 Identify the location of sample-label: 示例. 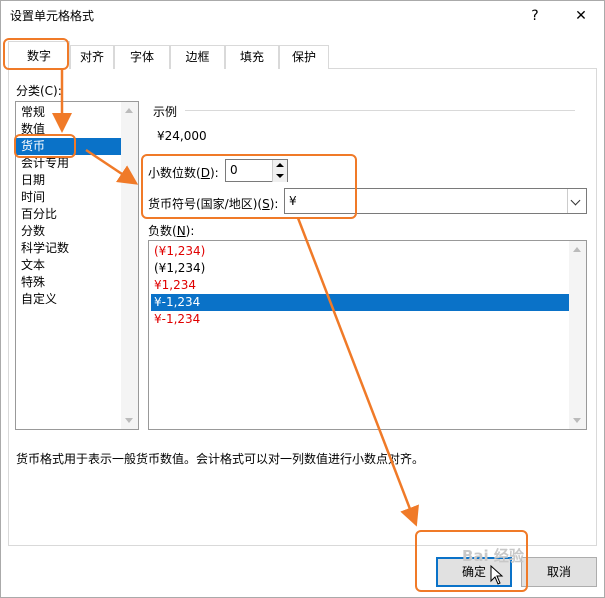
(165, 112).